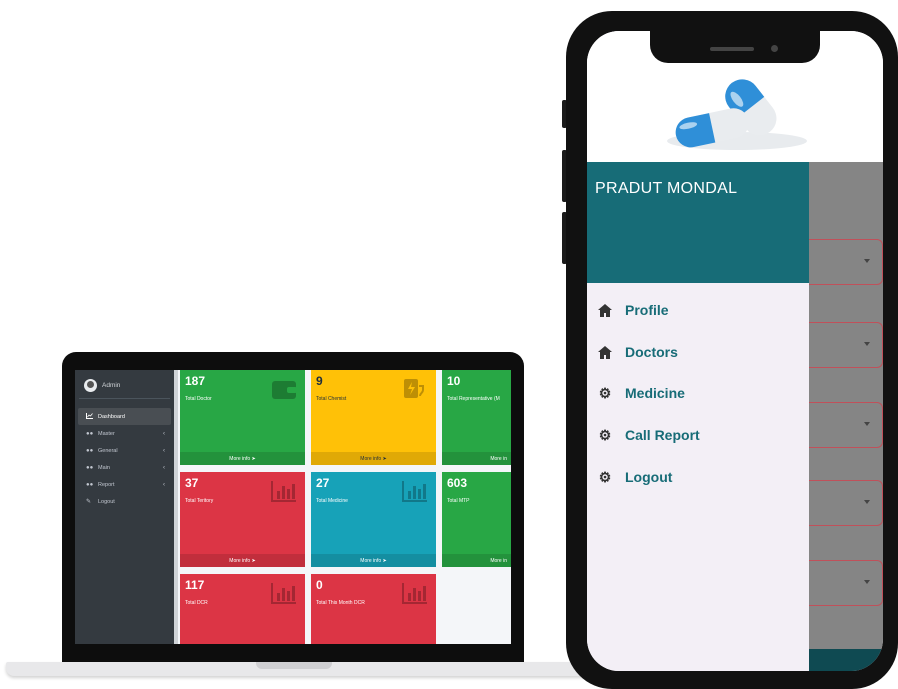 This screenshot has width=898, height=689. I want to click on sidebar-item-label: Logout, so click(106, 501).